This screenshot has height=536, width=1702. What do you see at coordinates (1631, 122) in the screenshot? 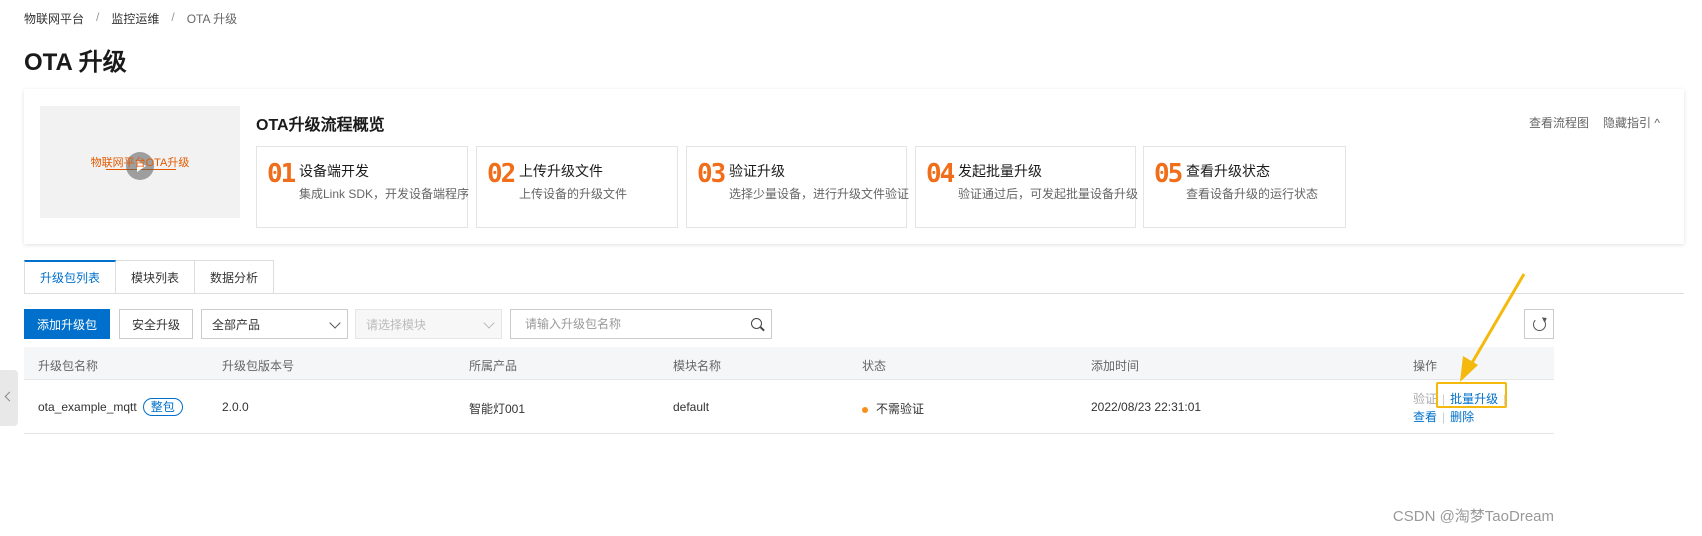
I see `hide-guide-link: 隐藏指引 ^` at bounding box center [1631, 122].